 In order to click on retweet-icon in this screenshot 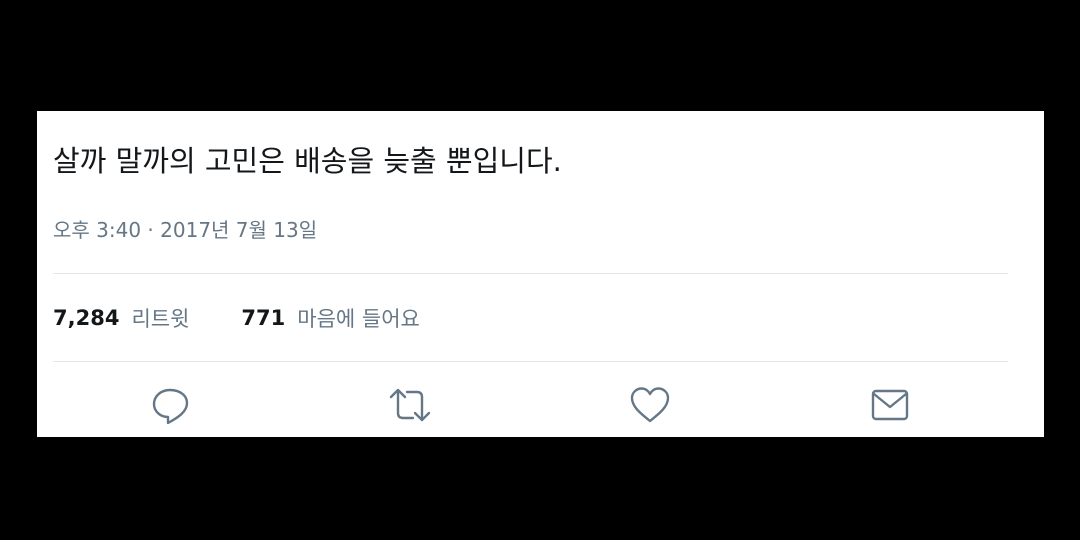, I will do `click(410, 405)`.